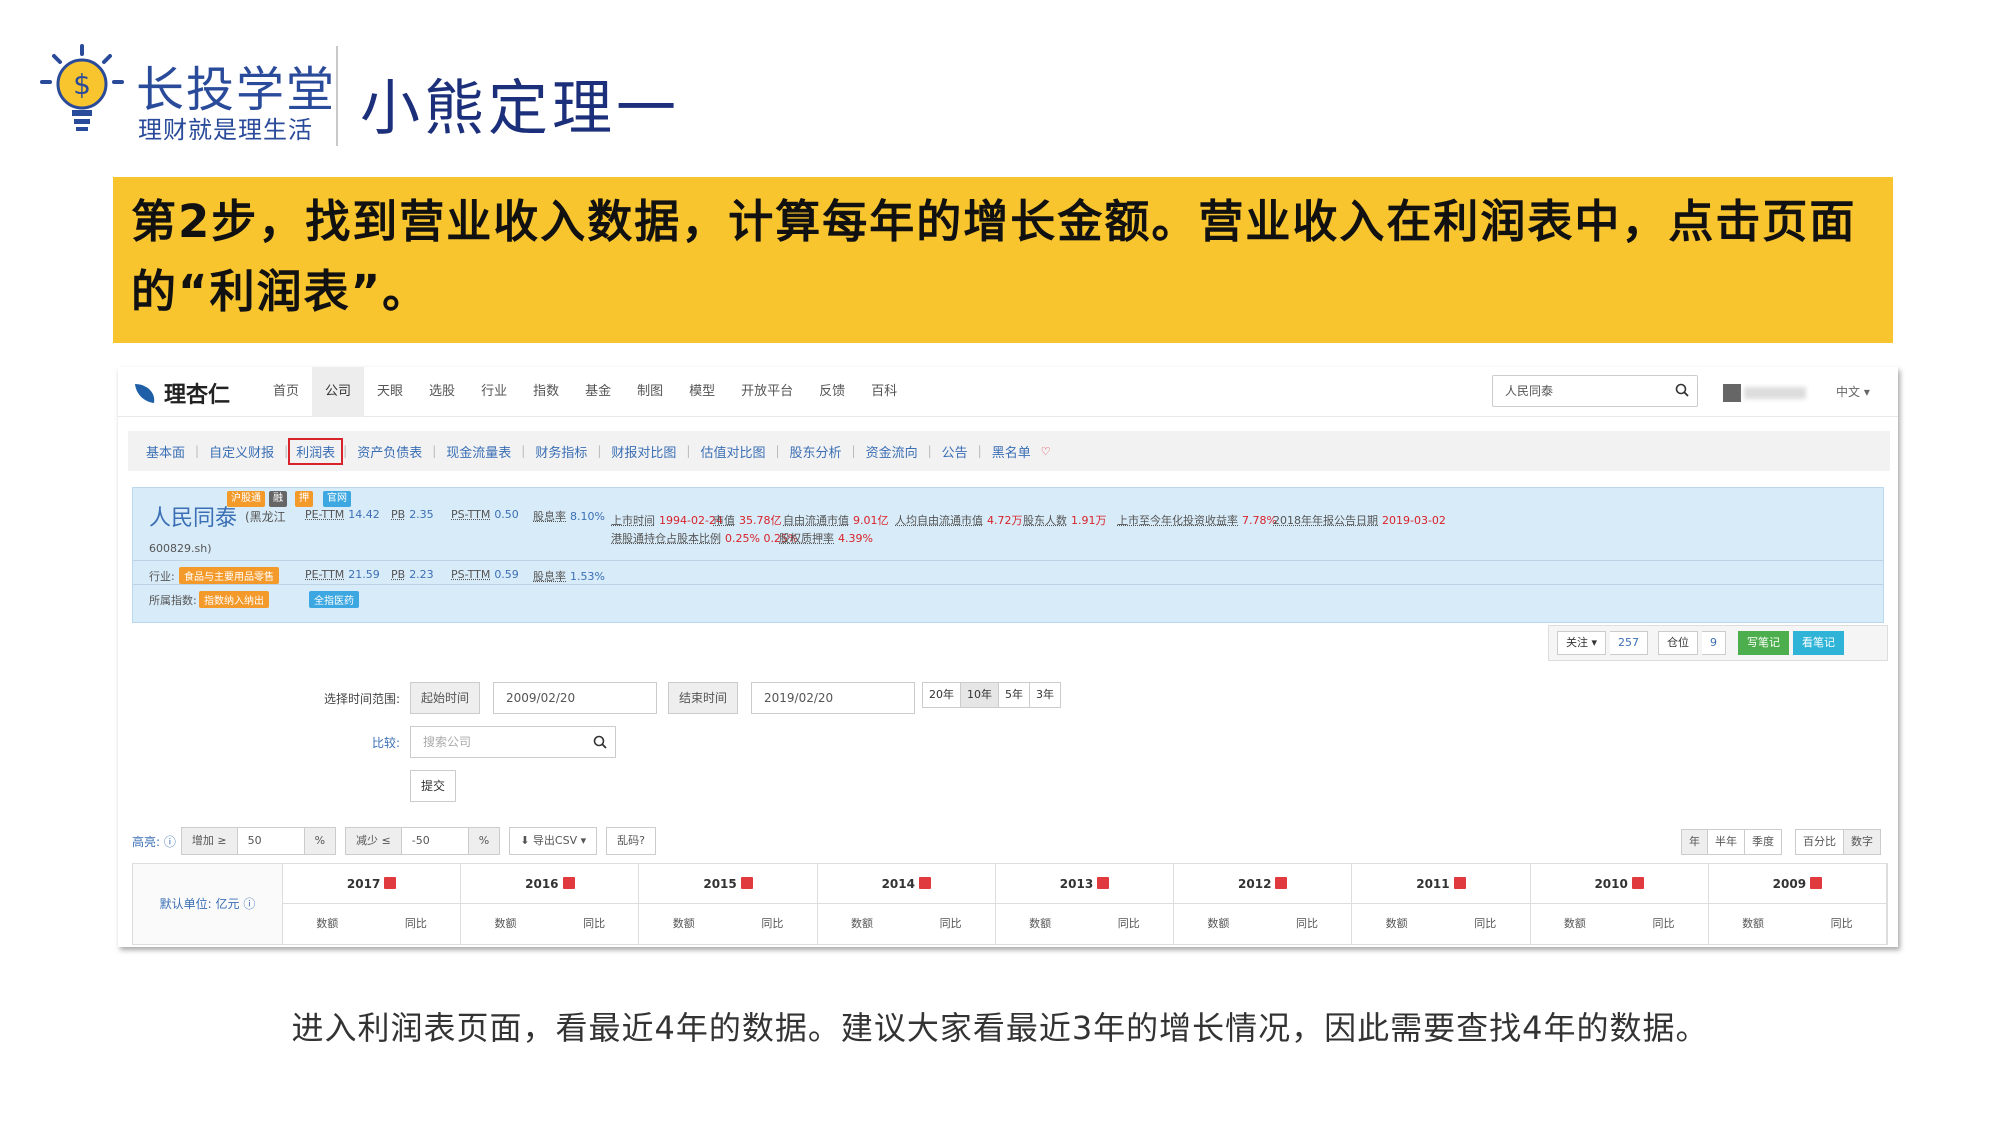 Image resolution: width=2000 pixels, height=1125 pixels. I want to click on site-logo: 理杏仁, so click(181, 393).